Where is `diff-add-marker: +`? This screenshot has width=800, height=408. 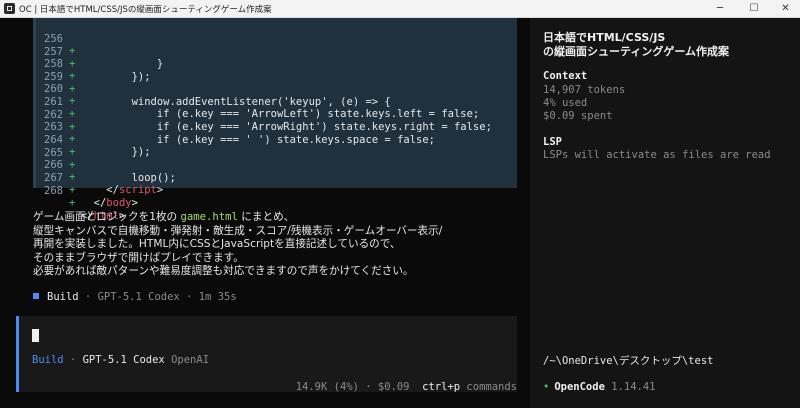
diff-add-marker: + is located at coordinates (72, 203).